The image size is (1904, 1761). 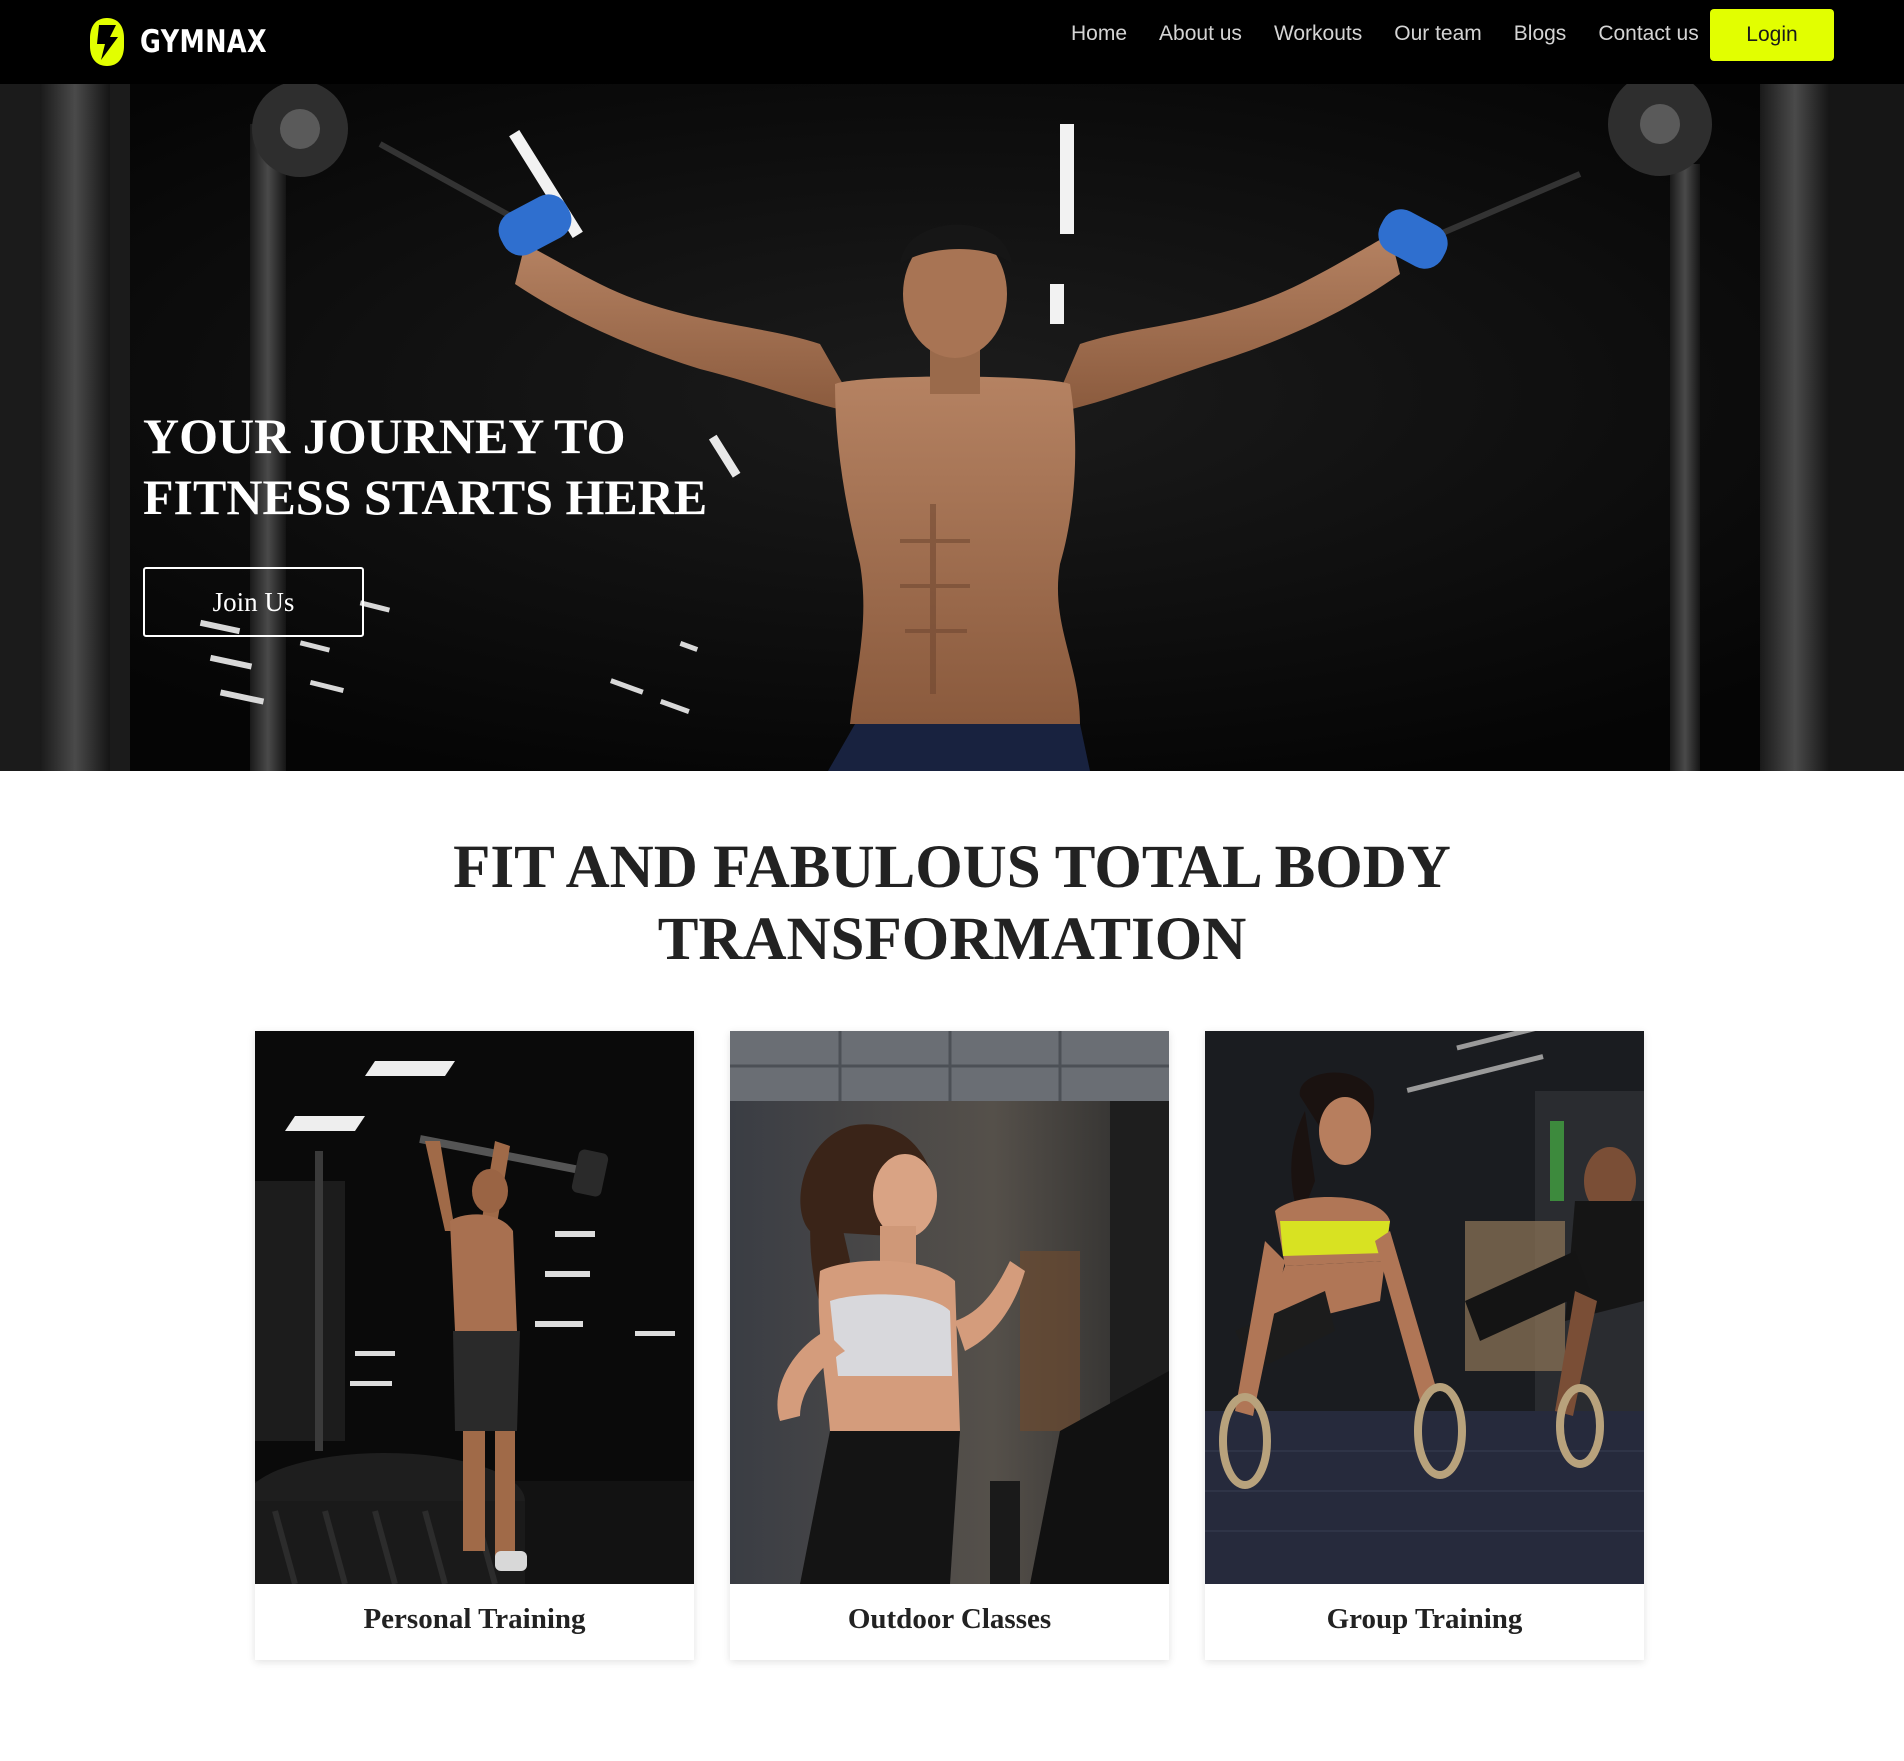 I want to click on hero-headline-line-2: FITNESS STARTS HERE, so click(x=425, y=497).